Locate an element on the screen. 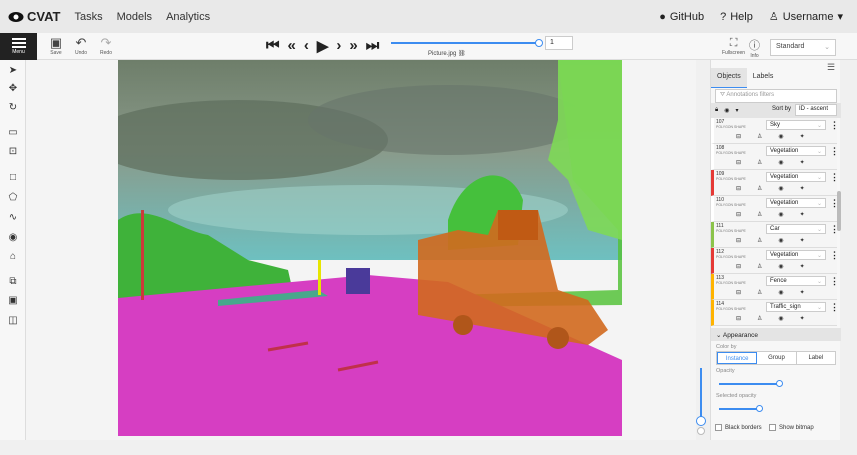 This screenshot has height=455, width=857. object-item: 112 POLYGON SHAPE Vegetation ⌄ ⋮ ⊟ ♙ ◉ ✦ is located at coordinates (774, 261).